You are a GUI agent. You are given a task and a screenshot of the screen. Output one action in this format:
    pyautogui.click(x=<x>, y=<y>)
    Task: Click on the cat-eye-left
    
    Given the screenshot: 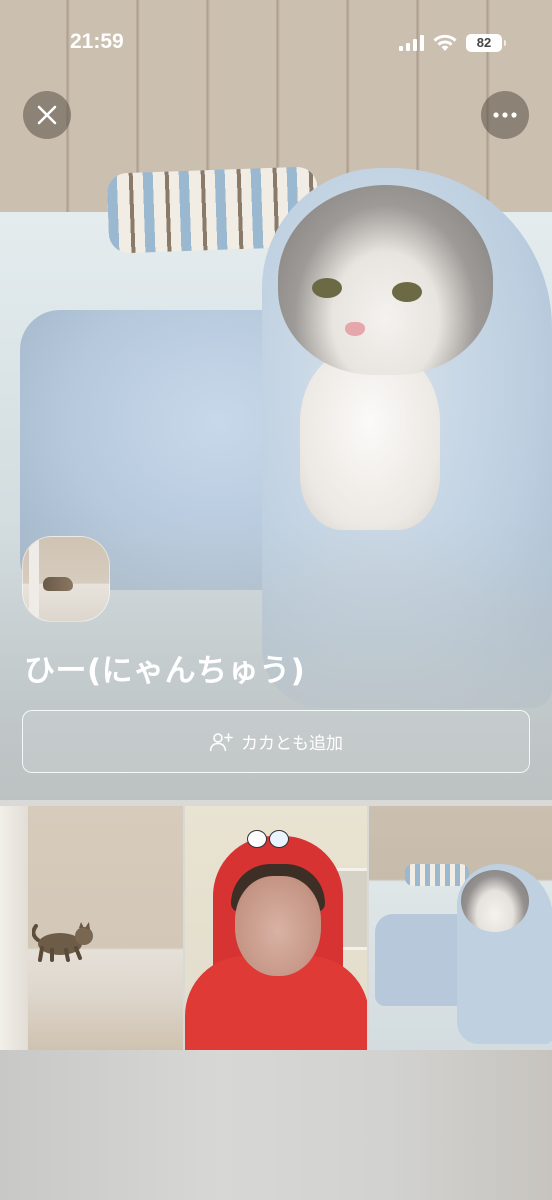 What is the action you would take?
    pyautogui.click(x=327, y=288)
    